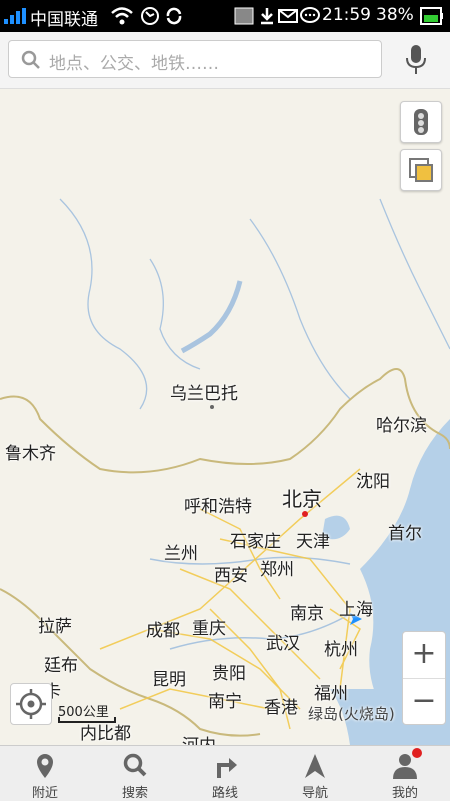  I want to click on sync-icon, so click(174, 16).